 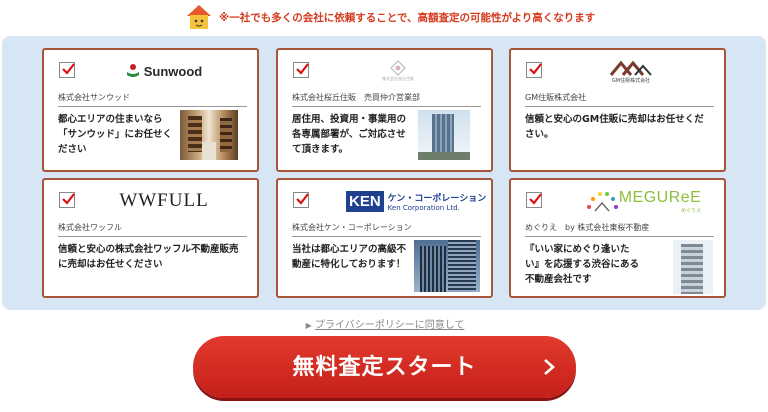 I want to click on logo-text-jp: ケン・コーポレーション, so click(x=437, y=198).